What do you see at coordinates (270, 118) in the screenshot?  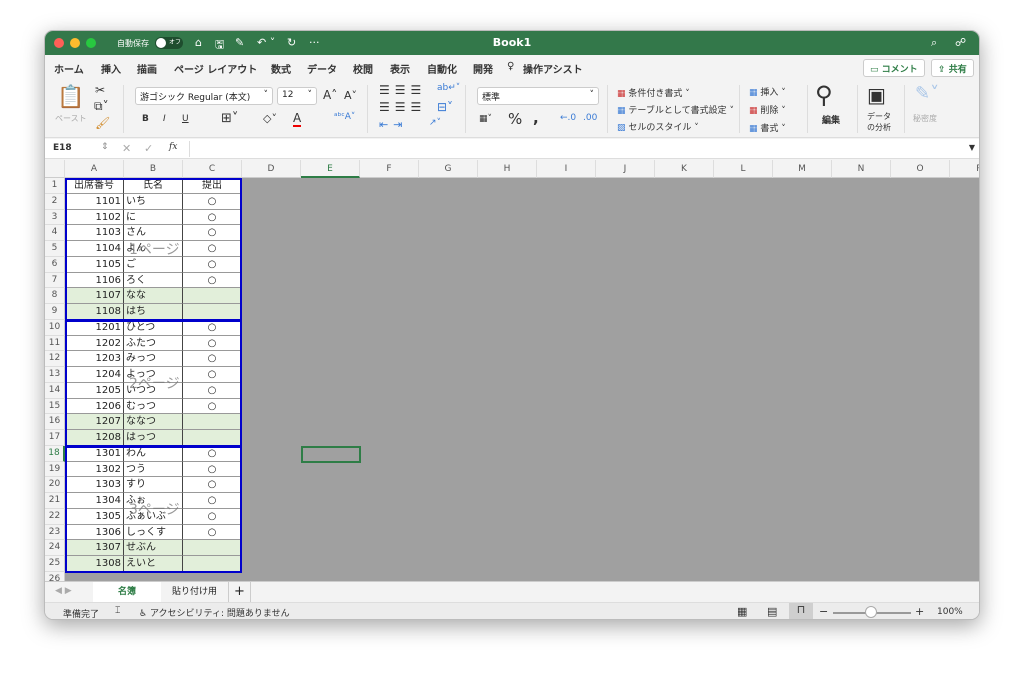 I see `fill-color-icon: ◇˅` at bounding box center [270, 118].